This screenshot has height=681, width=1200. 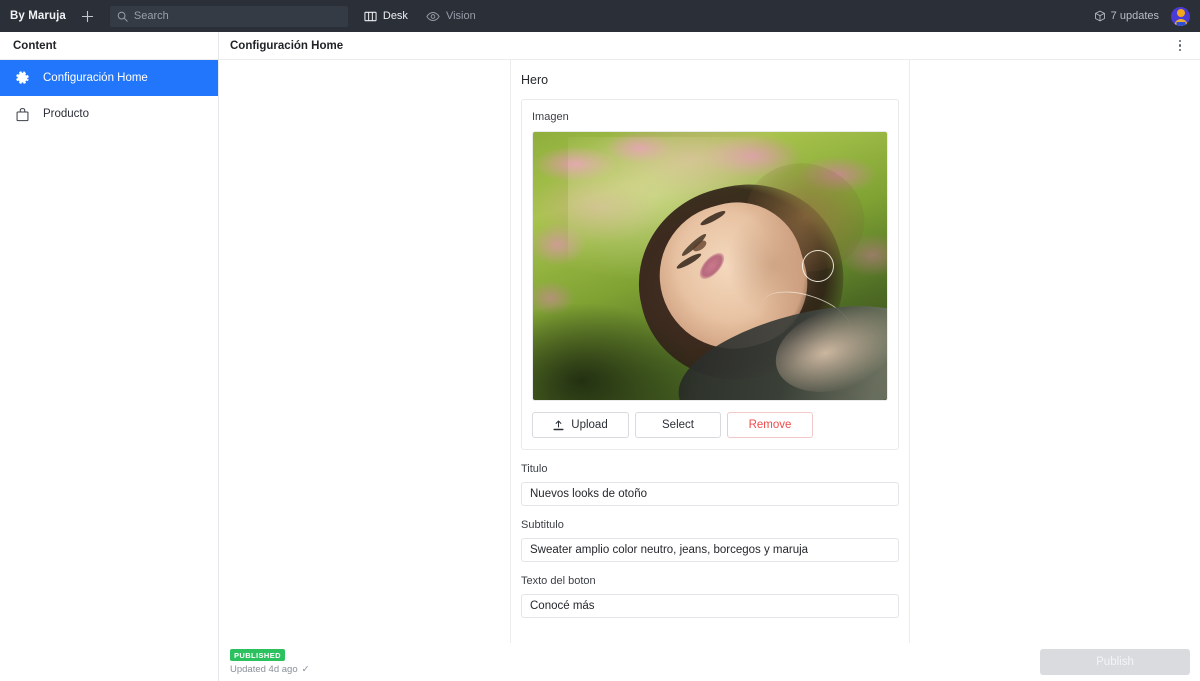 What do you see at coordinates (370, 16) in the screenshot?
I see `panels-icon` at bounding box center [370, 16].